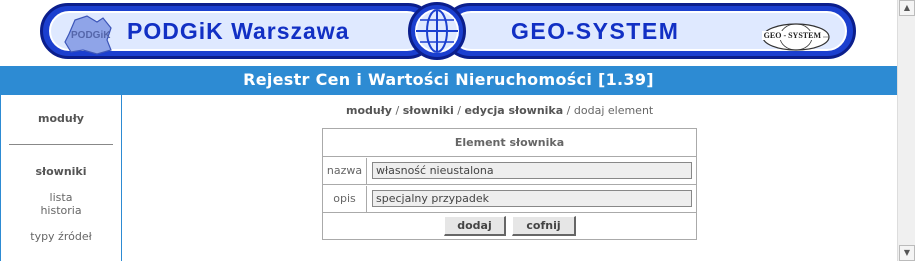 This screenshot has width=915, height=261. What do you see at coordinates (509, 143) in the screenshot?
I see `form-title: Element słownika` at bounding box center [509, 143].